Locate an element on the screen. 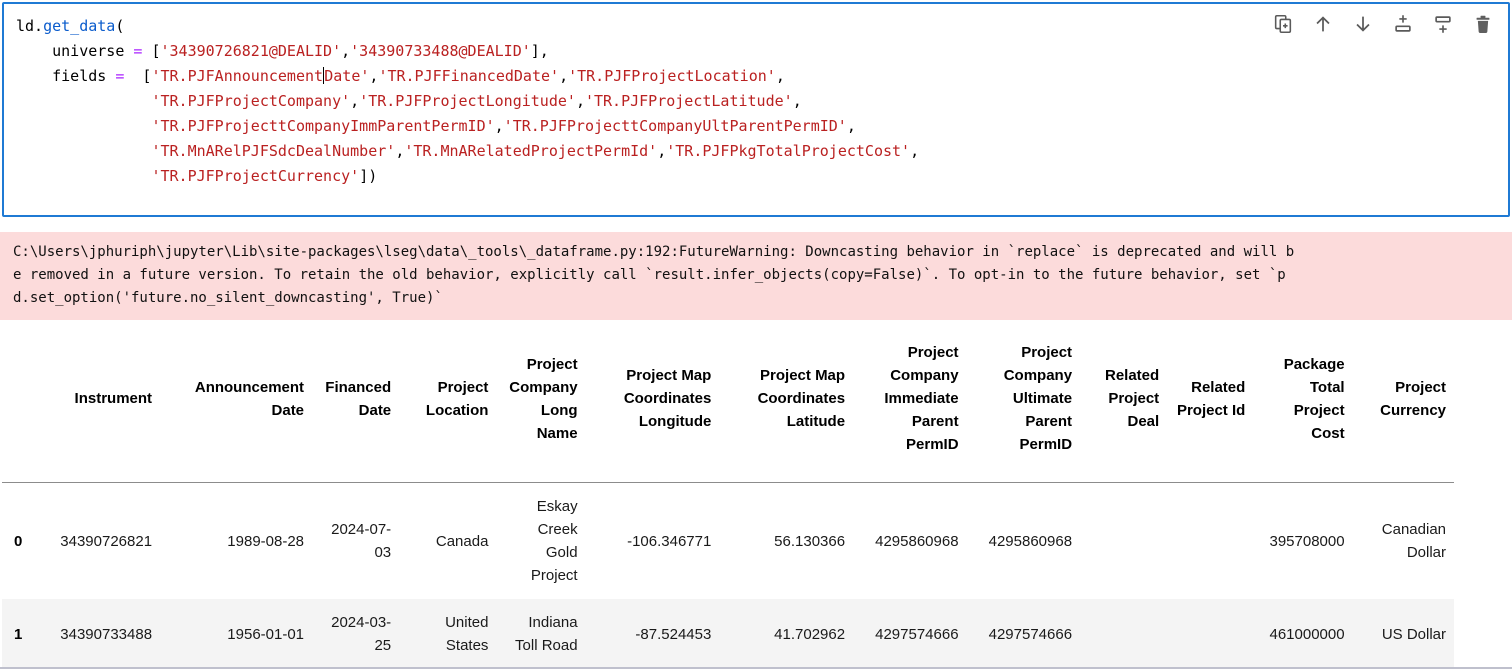  row-index: 0 is located at coordinates (18, 541).